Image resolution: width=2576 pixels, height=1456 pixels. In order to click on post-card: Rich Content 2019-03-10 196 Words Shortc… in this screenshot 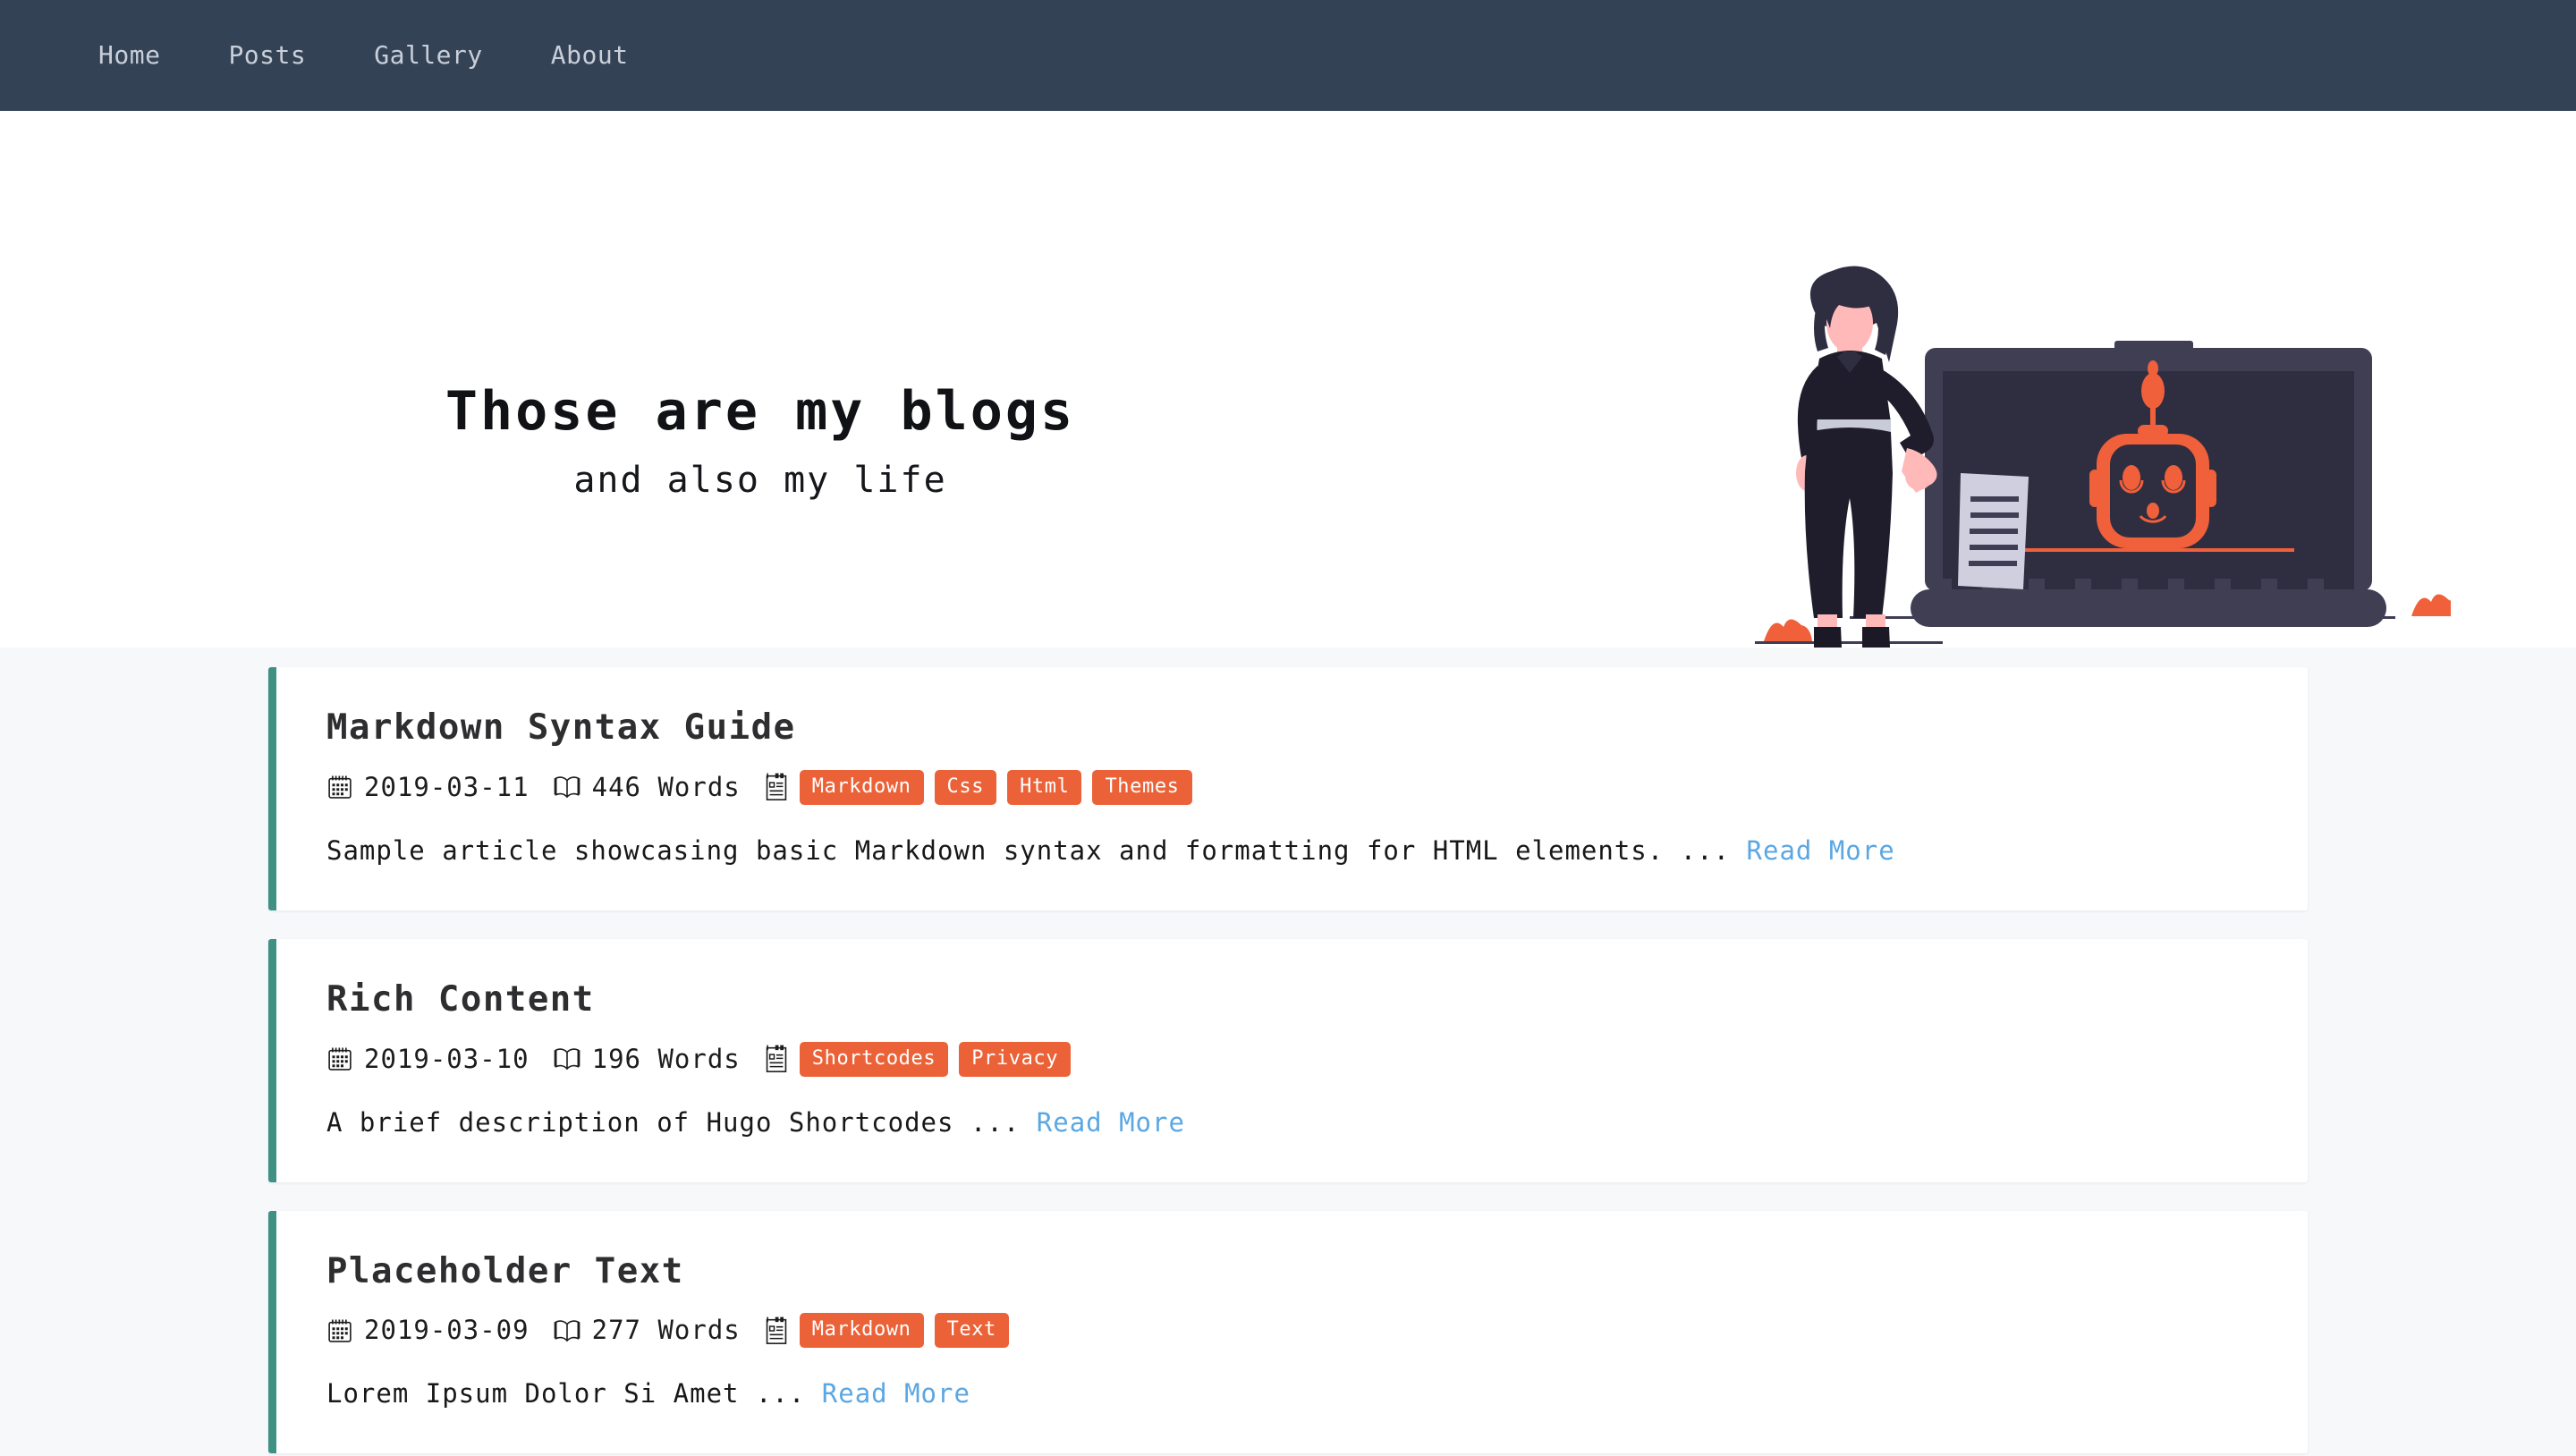, I will do `click(1288, 1060)`.